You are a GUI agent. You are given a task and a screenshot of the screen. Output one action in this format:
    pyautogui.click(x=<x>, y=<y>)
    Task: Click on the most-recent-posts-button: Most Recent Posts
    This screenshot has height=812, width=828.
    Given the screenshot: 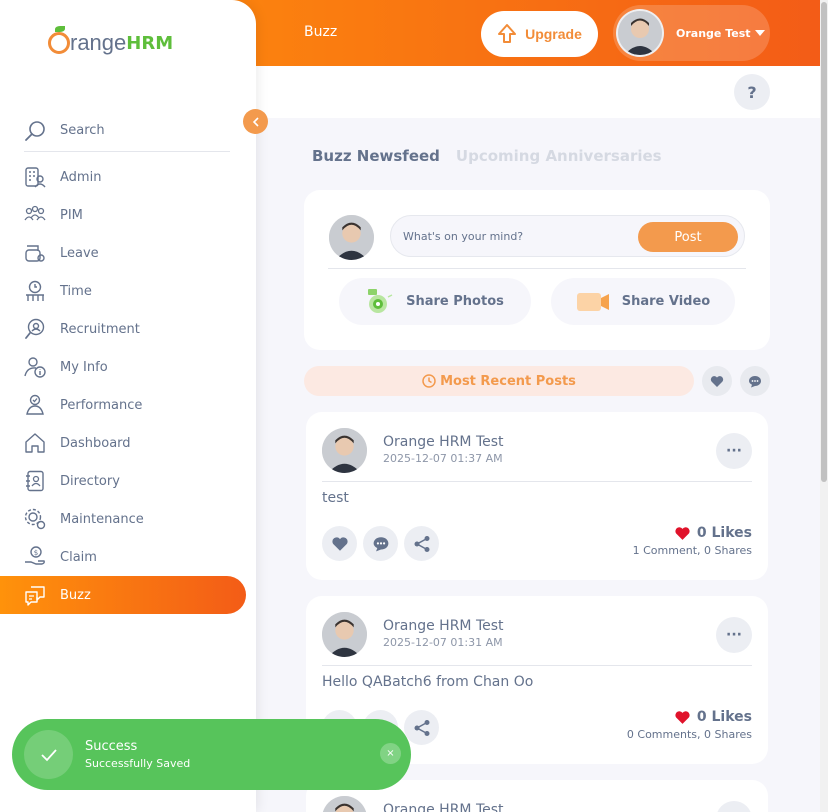 What is the action you would take?
    pyautogui.click(x=499, y=381)
    